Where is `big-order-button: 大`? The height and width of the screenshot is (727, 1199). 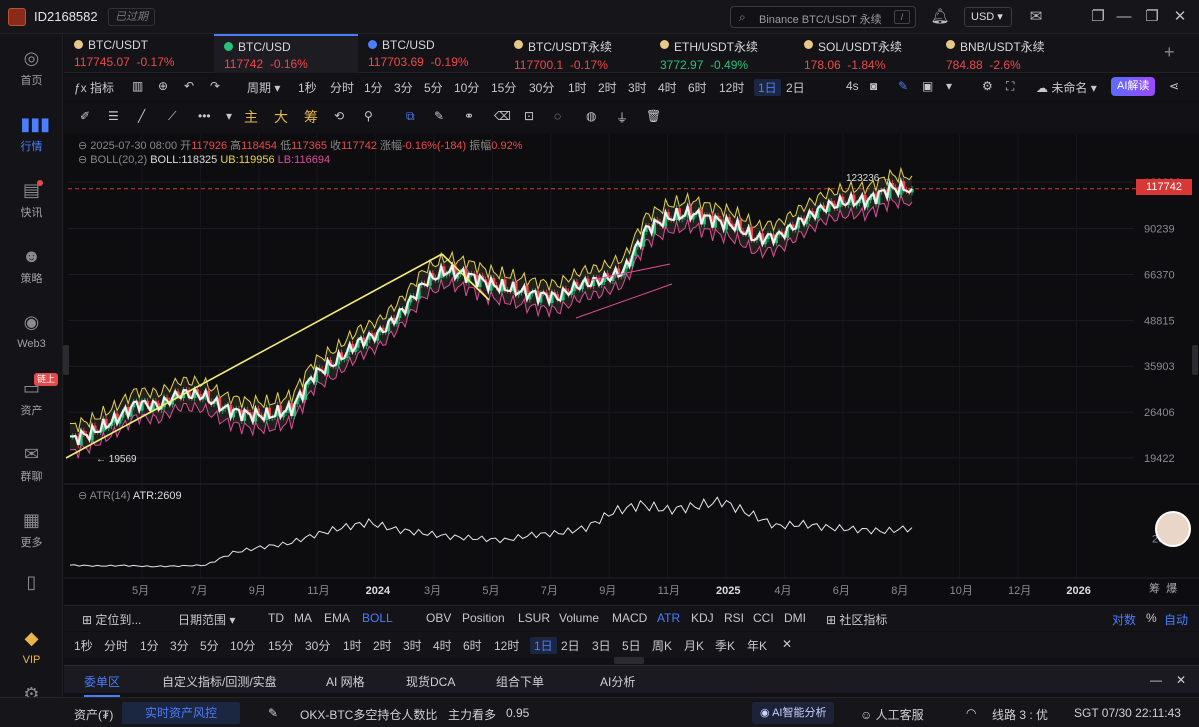 big-order-button: 大 is located at coordinates (281, 117).